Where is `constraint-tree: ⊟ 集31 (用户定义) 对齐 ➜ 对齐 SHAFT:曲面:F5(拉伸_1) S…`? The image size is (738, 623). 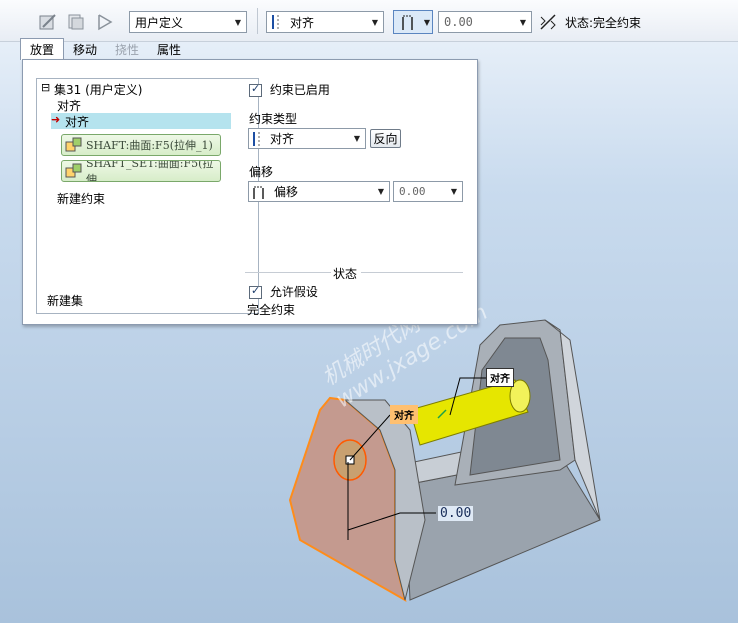 constraint-tree: ⊟ 集31 (用户定义) 对齐 ➜ 对齐 SHAFT:曲面:F5(拉伸_1) S… is located at coordinates (147, 196).